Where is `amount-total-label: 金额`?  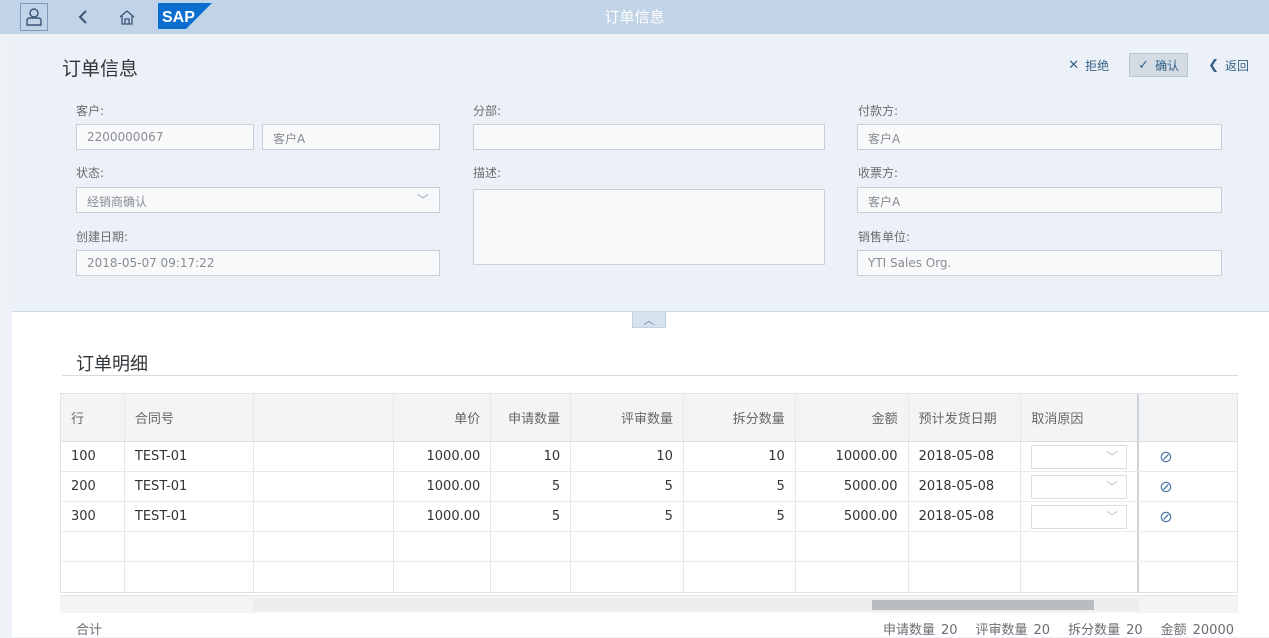
amount-total-label: 金额 is located at coordinates (1173, 630).